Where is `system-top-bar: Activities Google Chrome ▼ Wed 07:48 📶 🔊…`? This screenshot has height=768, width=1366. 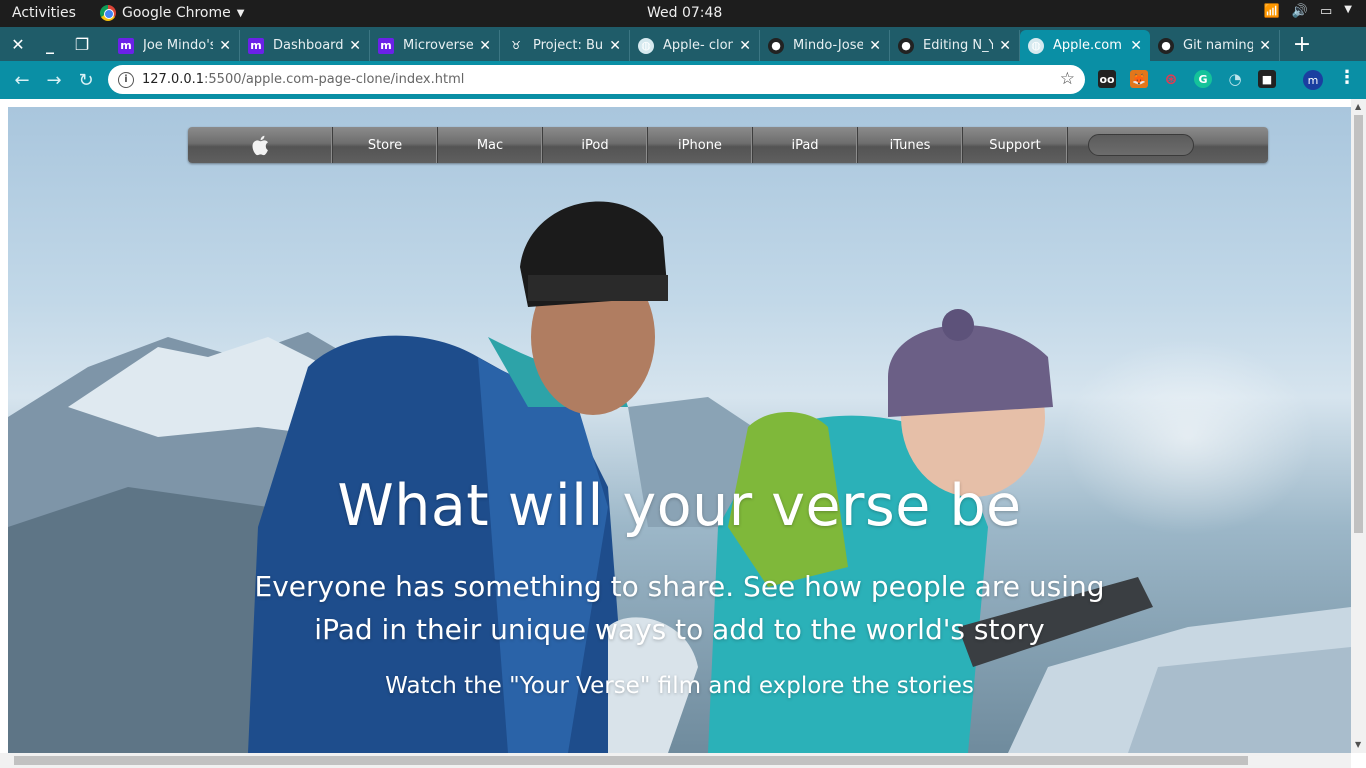
system-top-bar: Activities Google Chrome ▼ Wed 07:48 📶 🔊… is located at coordinates (683, 13).